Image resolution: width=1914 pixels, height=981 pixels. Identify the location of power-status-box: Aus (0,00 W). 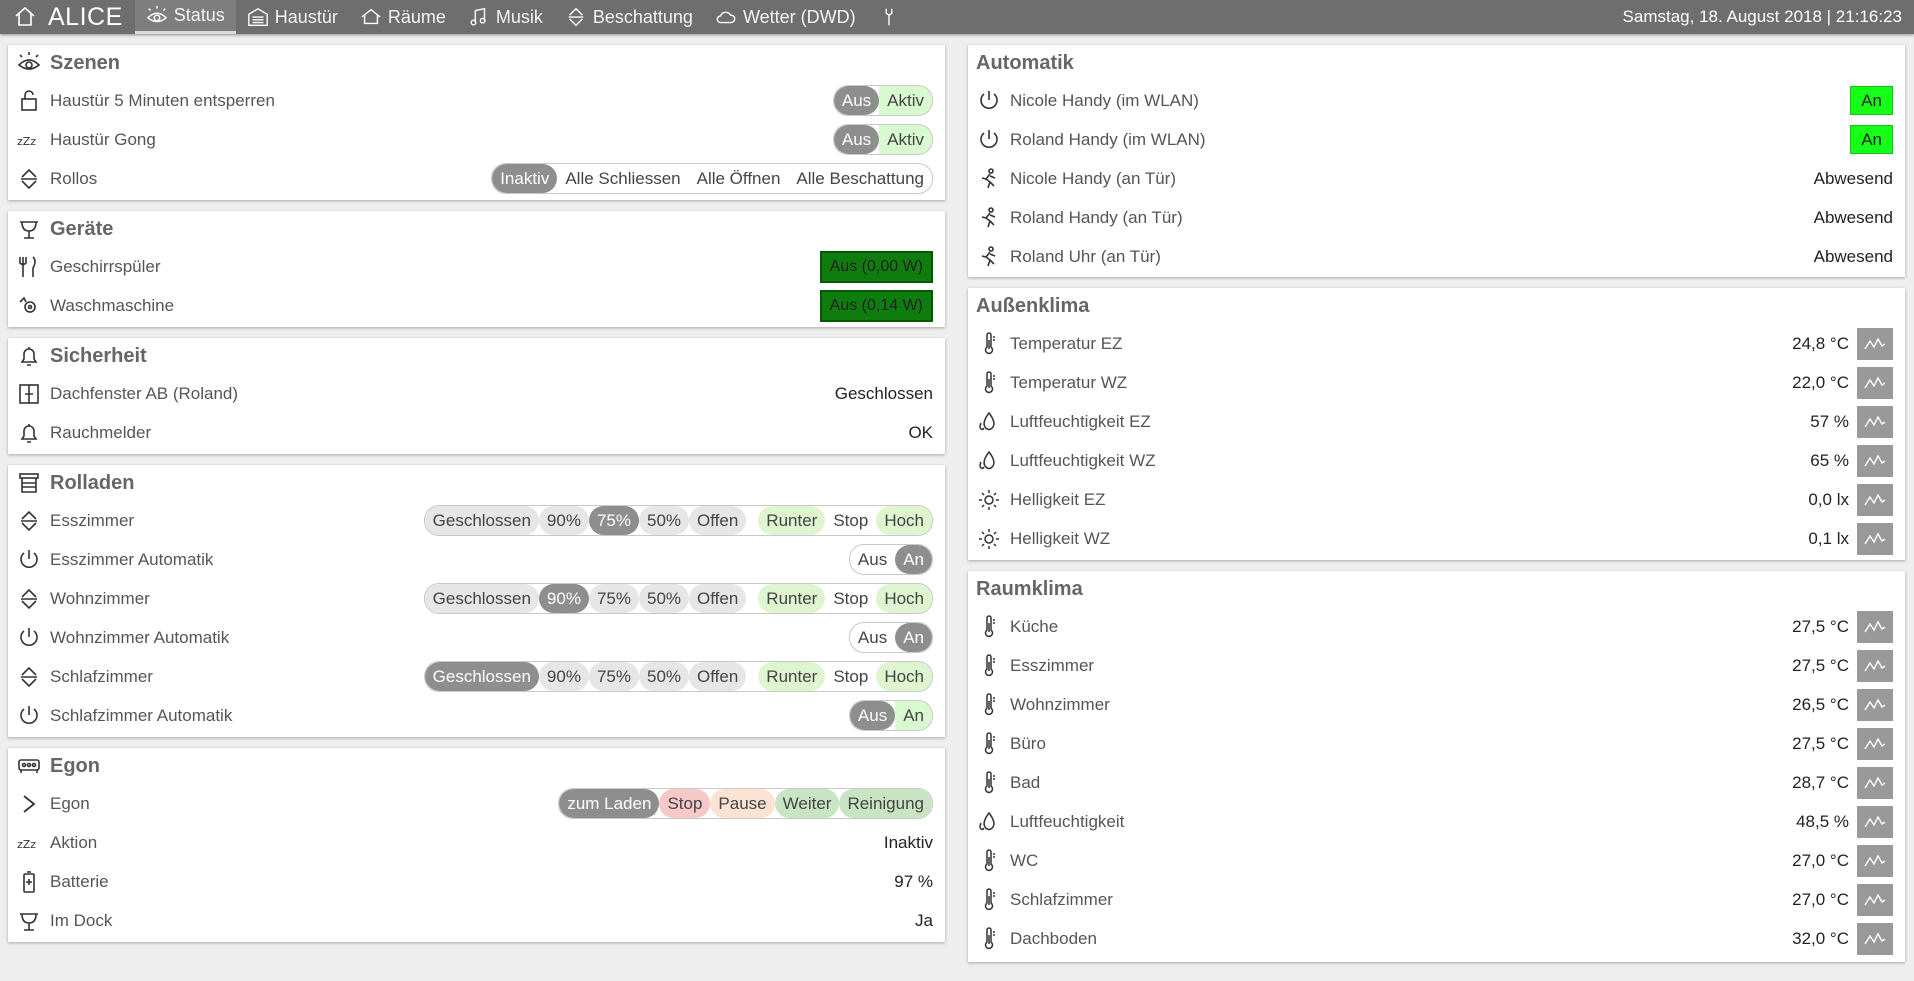
(876, 266).